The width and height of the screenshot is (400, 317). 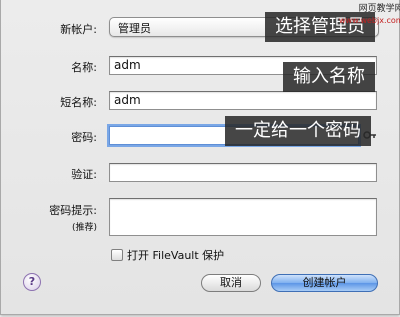 I want to click on short-name-value: adm, so click(x=127, y=100).